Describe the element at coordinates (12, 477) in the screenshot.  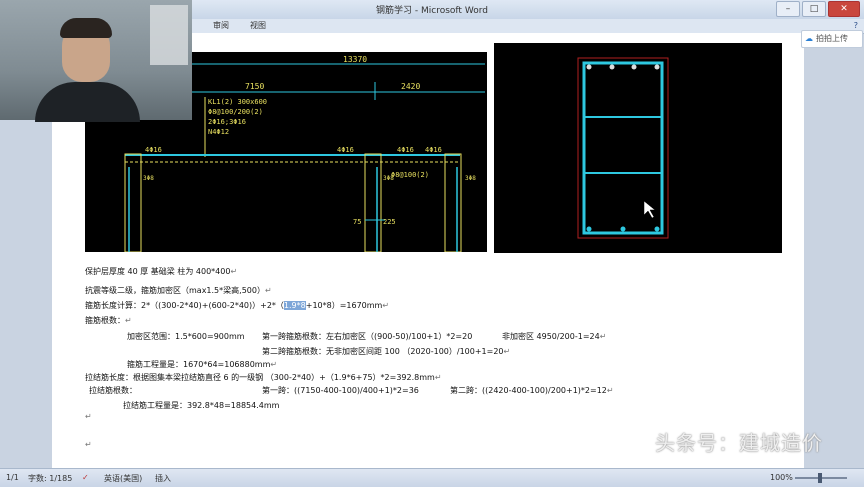
I see `page-count: 1/1` at that location.